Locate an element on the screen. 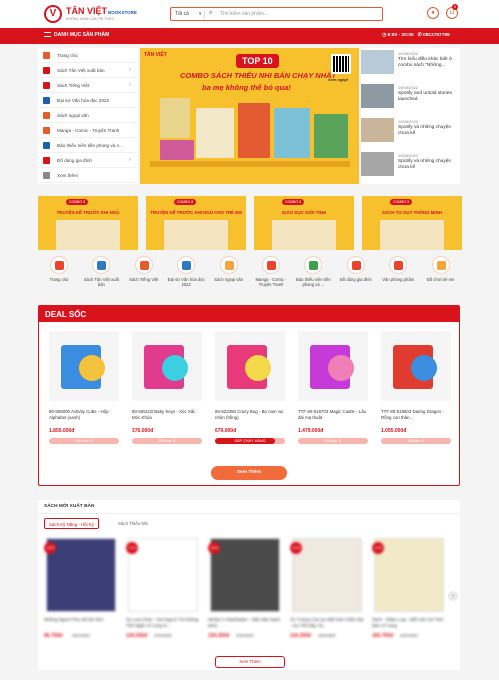 This screenshot has width=499, height=680. category-shortcut: Đại sứ Văn hóa đọc 2022 is located at coordinates (186, 276).